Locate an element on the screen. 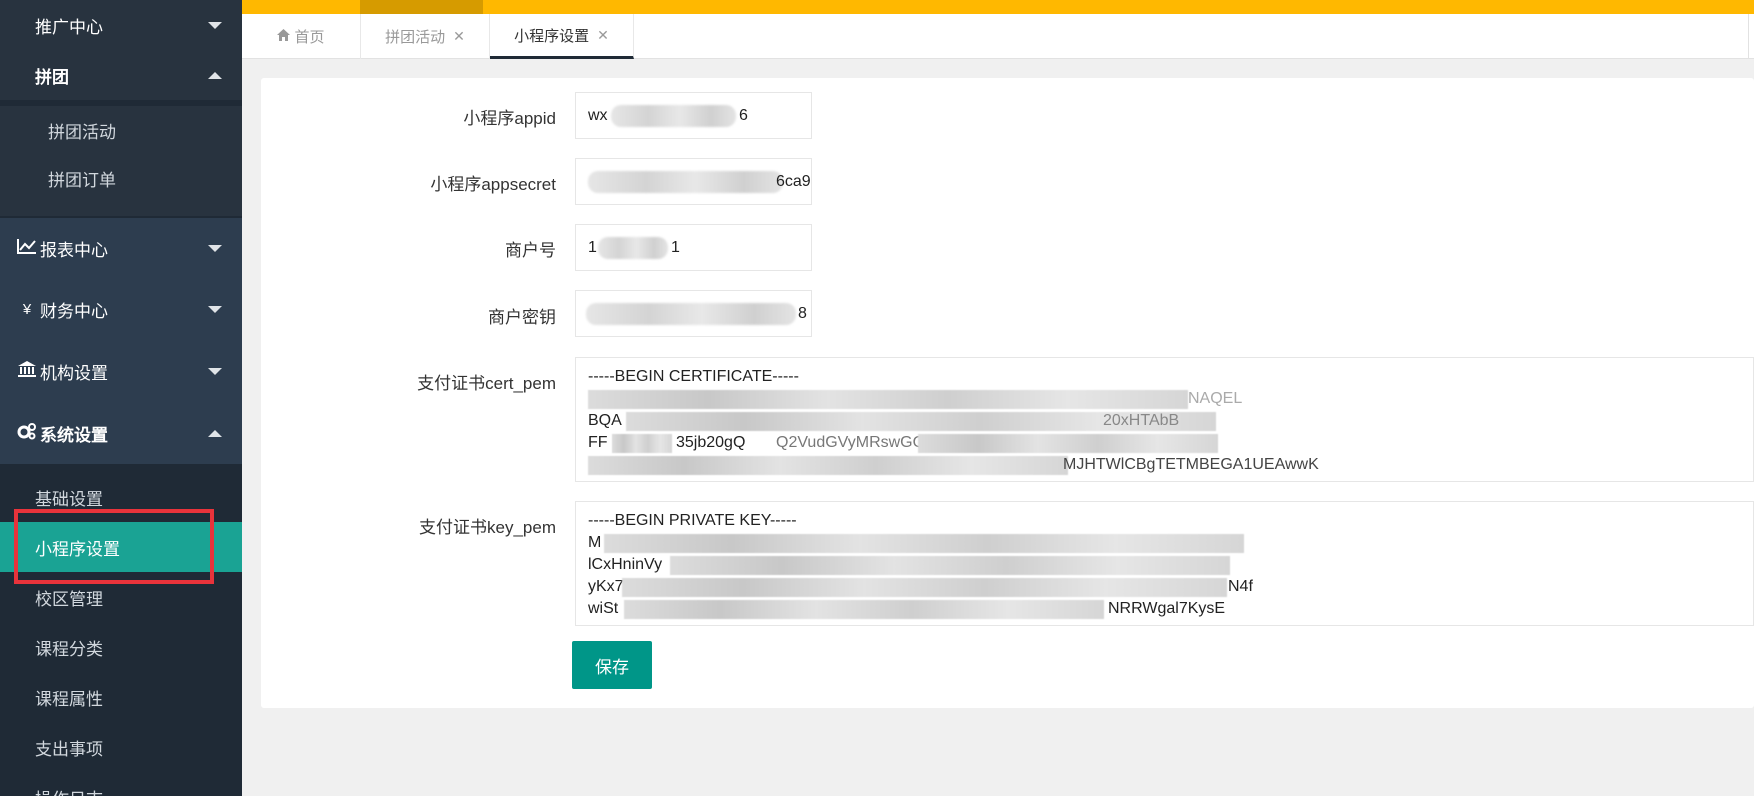 The width and height of the screenshot is (1754, 796). sidebar-item-label: 支出事项 is located at coordinates (69, 749).